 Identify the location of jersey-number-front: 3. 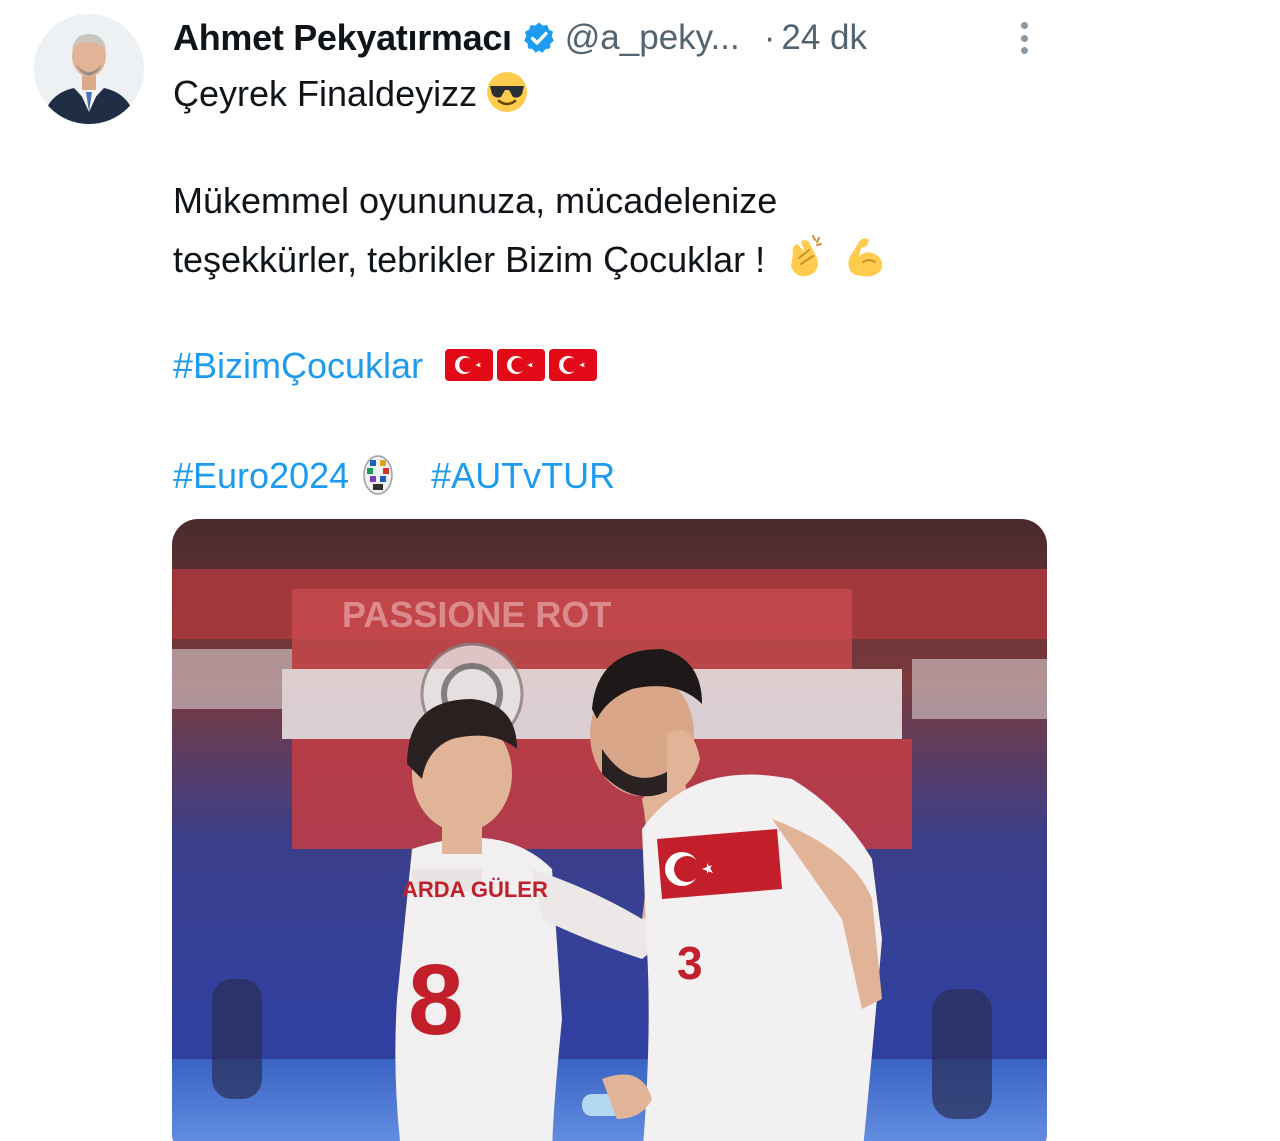
(690, 963).